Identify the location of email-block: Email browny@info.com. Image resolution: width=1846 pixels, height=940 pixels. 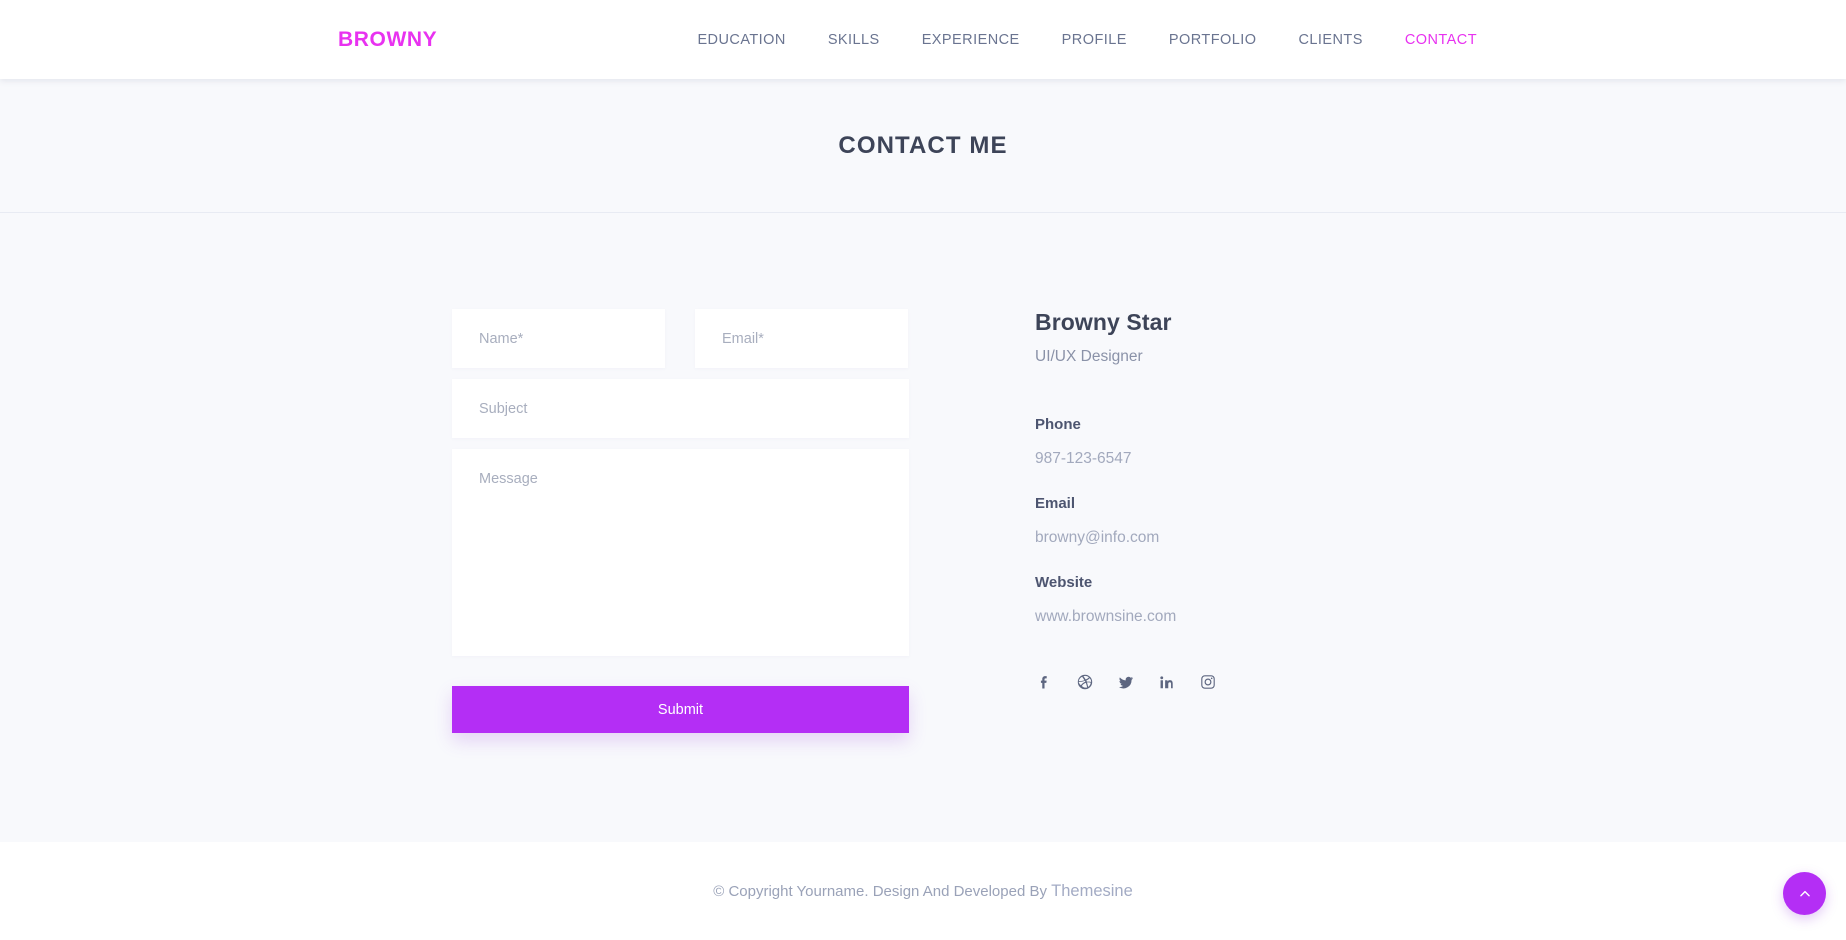
(1275, 521).